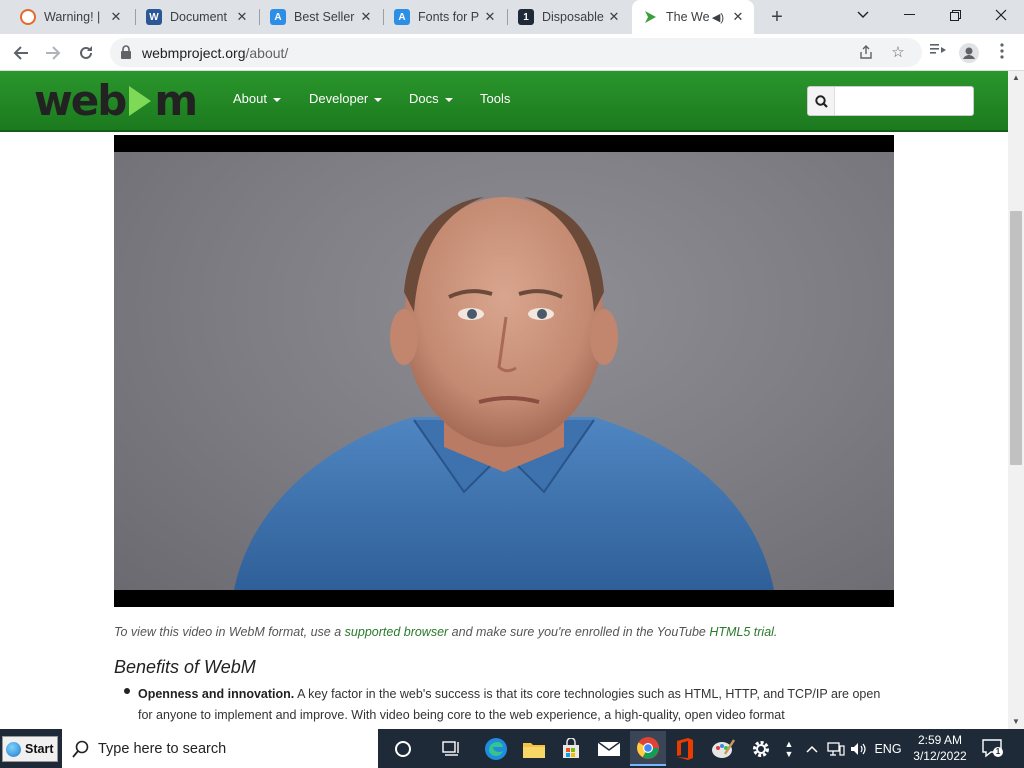 This screenshot has height=768, width=1024. I want to click on brave-warning-icon, so click(28, 17).